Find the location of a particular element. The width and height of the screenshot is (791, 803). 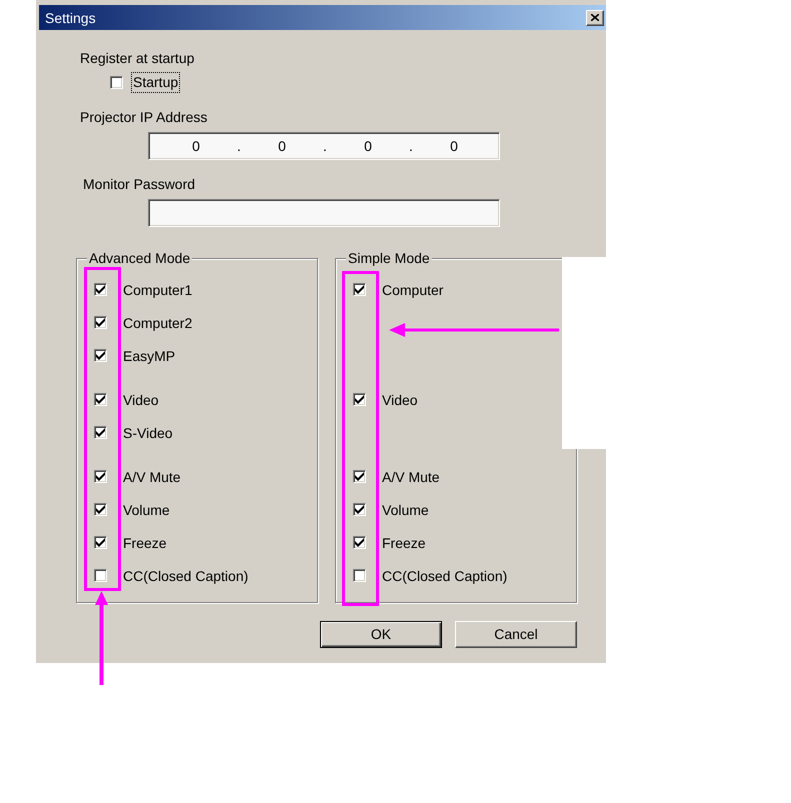

group-title: Simple Mode is located at coordinates (389, 258).